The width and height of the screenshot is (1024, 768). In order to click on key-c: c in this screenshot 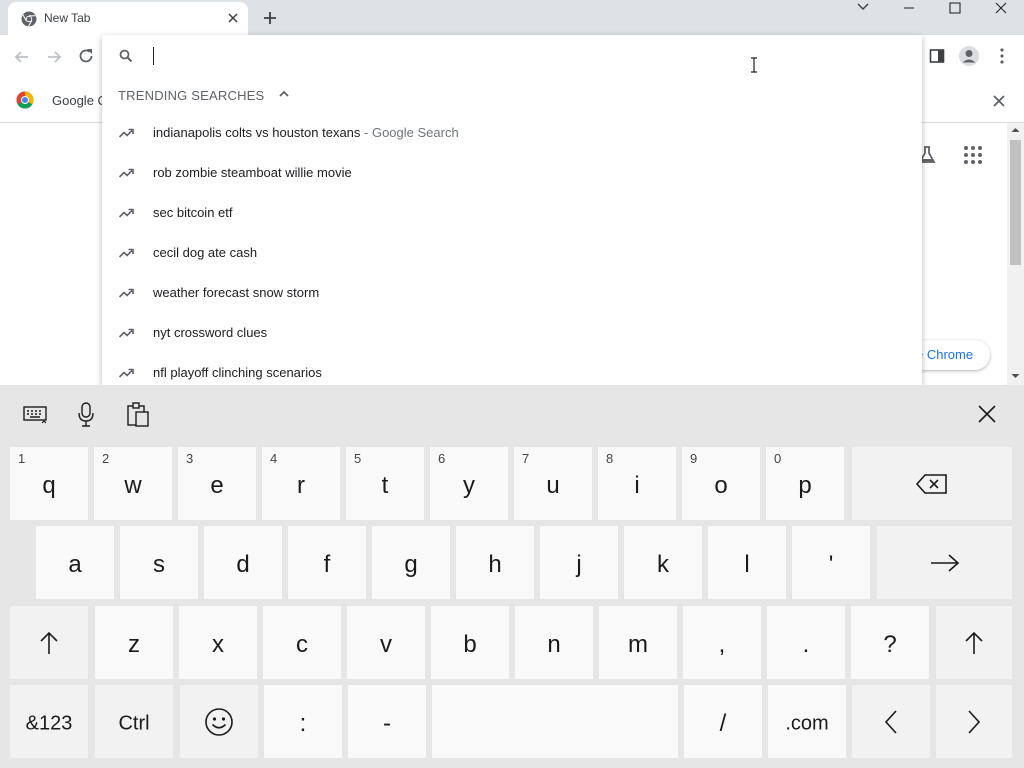, I will do `click(302, 642)`.